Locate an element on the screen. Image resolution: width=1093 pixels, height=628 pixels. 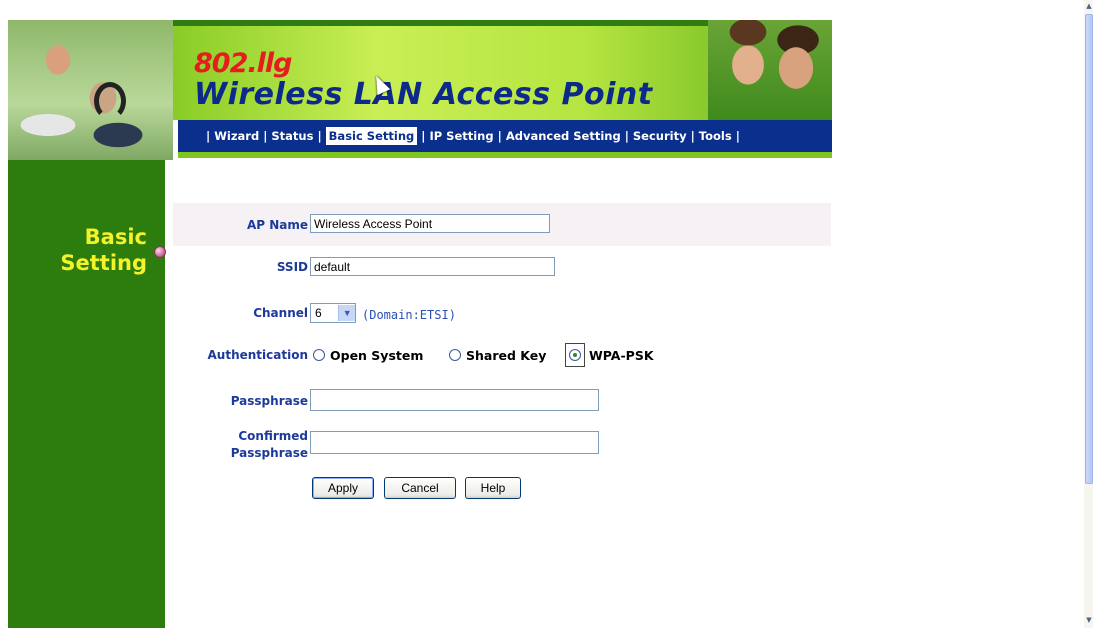
ssid-label: SSID is located at coordinates (292, 267).